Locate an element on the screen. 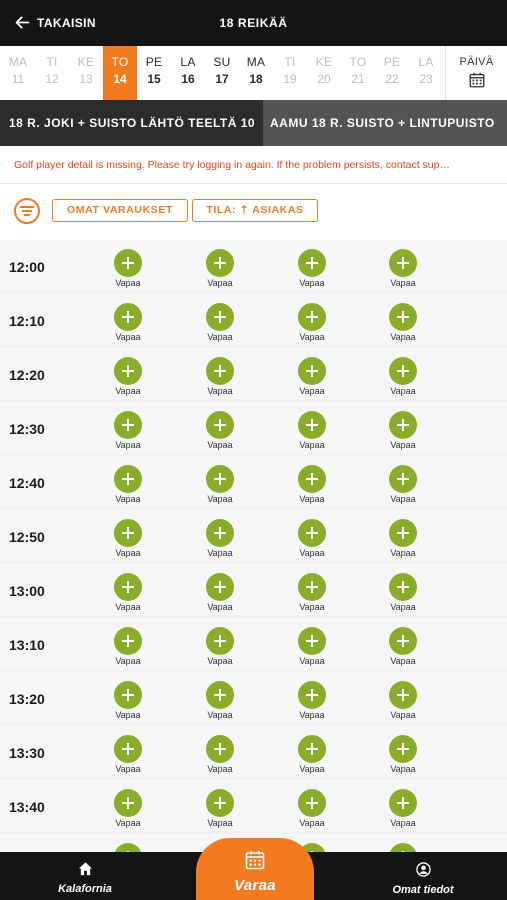 The width and height of the screenshot is (507, 900). date-weekday: KE is located at coordinates (324, 62).